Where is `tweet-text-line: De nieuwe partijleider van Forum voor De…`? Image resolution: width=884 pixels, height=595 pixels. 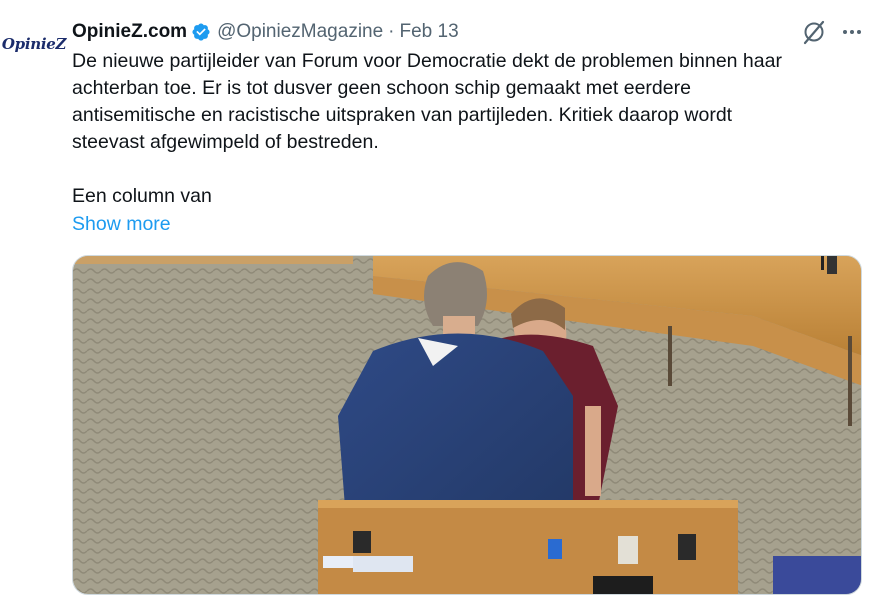
tweet-text-line: De nieuwe partijleider van Forum voor De… is located at coordinates (427, 61).